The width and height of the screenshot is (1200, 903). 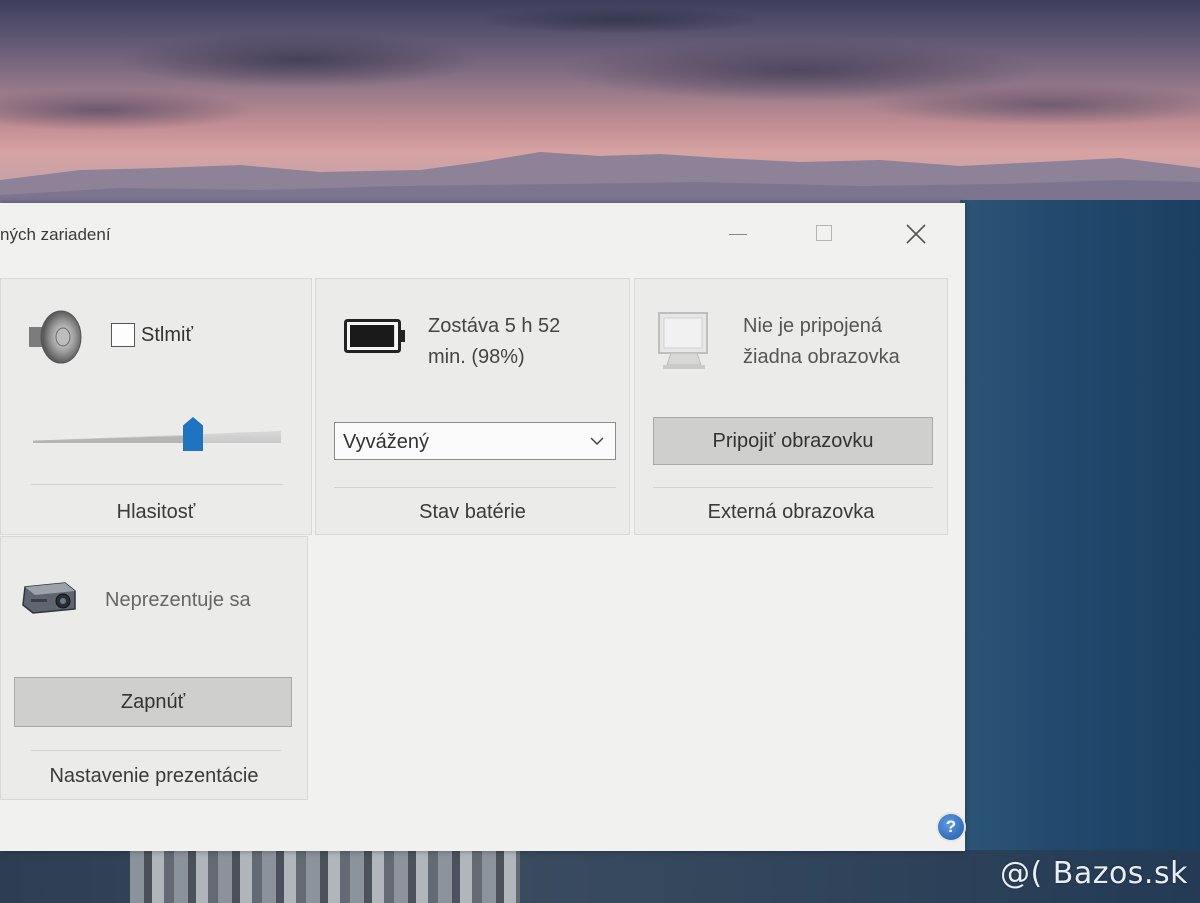 What do you see at coordinates (153, 702) in the screenshot?
I see `presentation-on-button: Zapnúť` at bounding box center [153, 702].